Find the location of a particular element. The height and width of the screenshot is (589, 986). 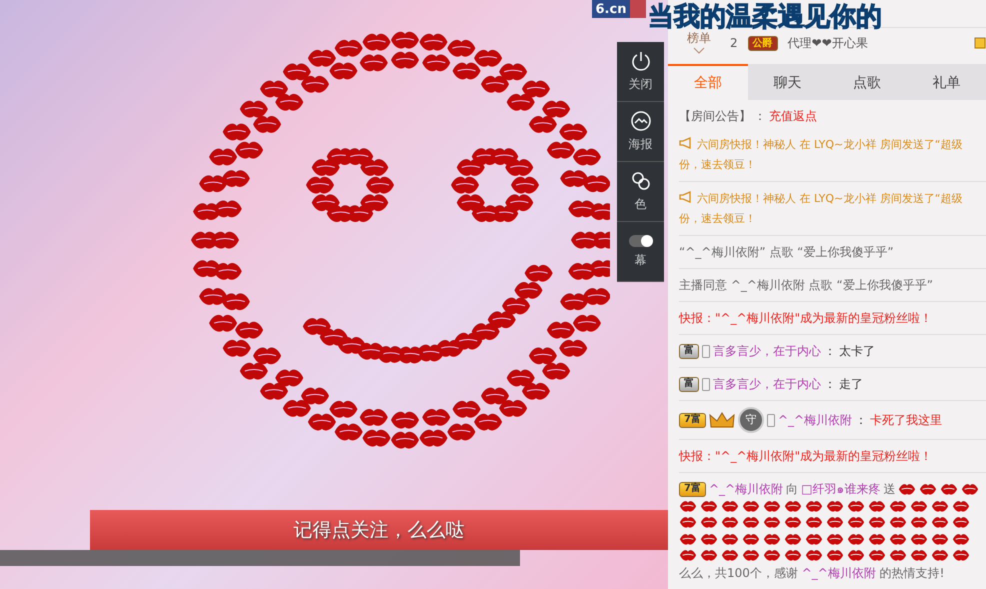

guard-badge: 守 is located at coordinates (751, 420).